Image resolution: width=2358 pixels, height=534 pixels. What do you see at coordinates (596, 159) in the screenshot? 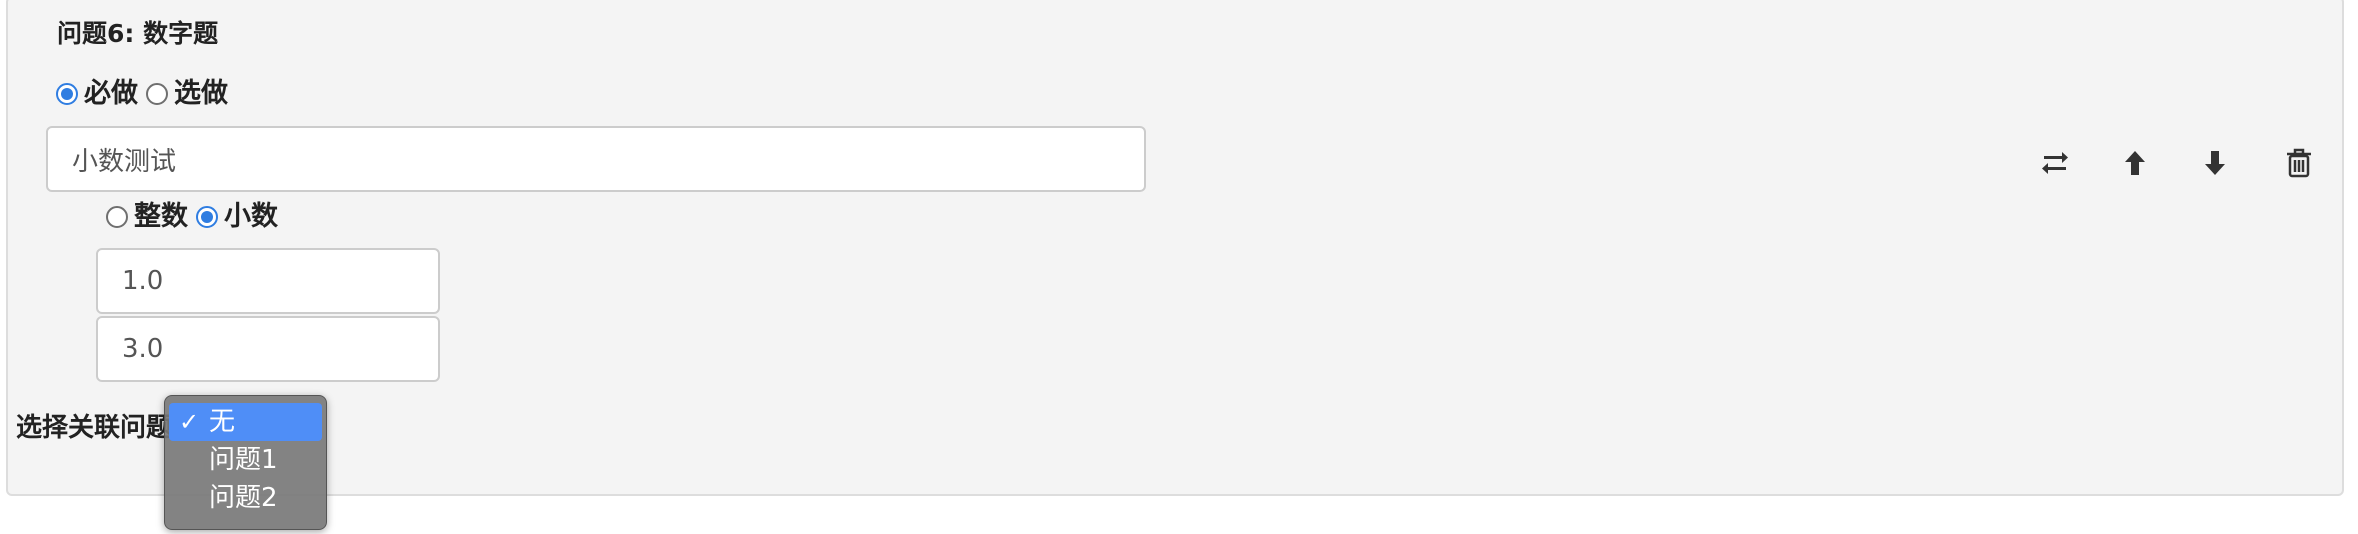
I see `question-name-input: 小数测试` at bounding box center [596, 159].